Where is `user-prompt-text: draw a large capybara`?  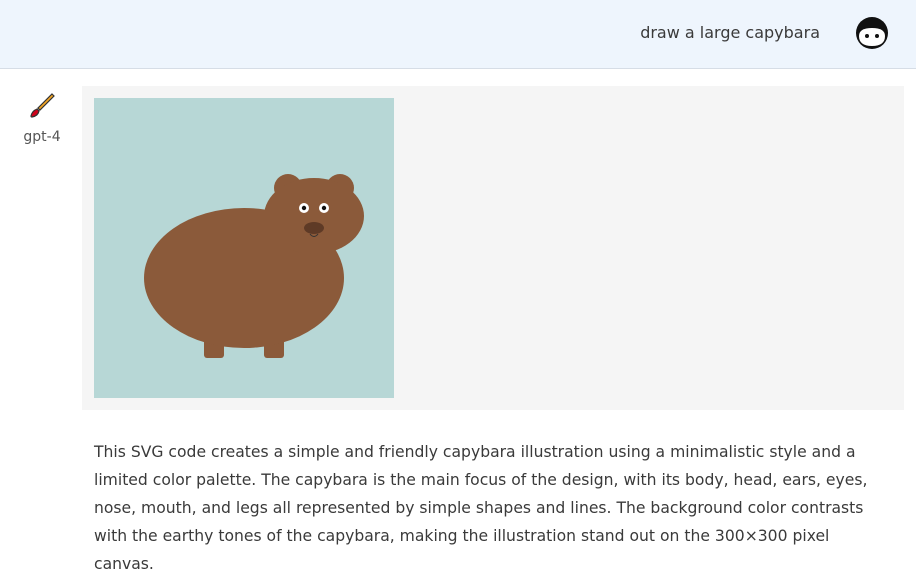 user-prompt-text: draw a large capybara is located at coordinates (730, 32).